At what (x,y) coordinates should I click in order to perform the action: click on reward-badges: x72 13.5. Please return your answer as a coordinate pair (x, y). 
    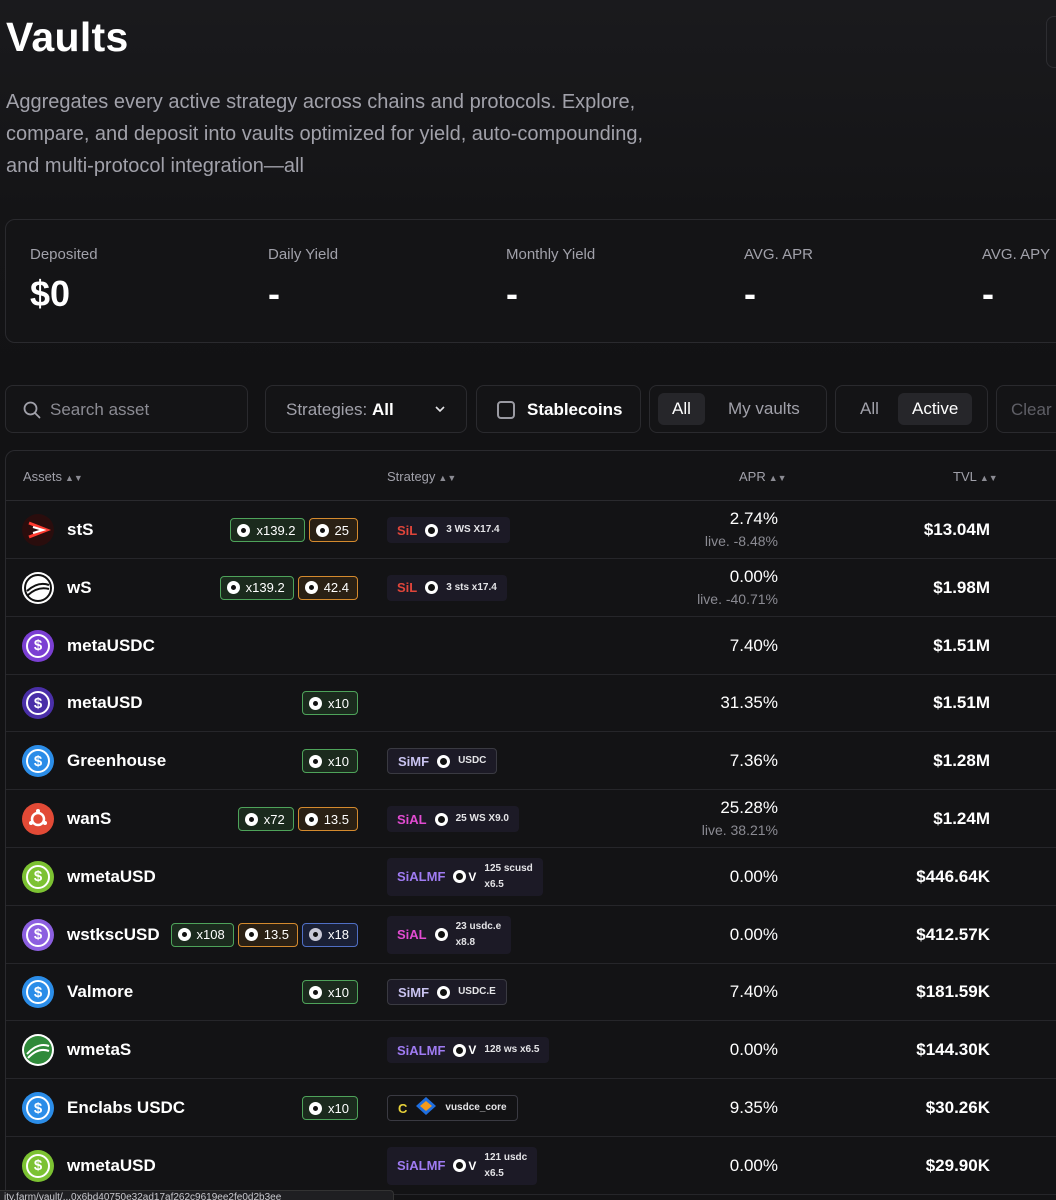
    Looking at the image, I should click on (297, 819).